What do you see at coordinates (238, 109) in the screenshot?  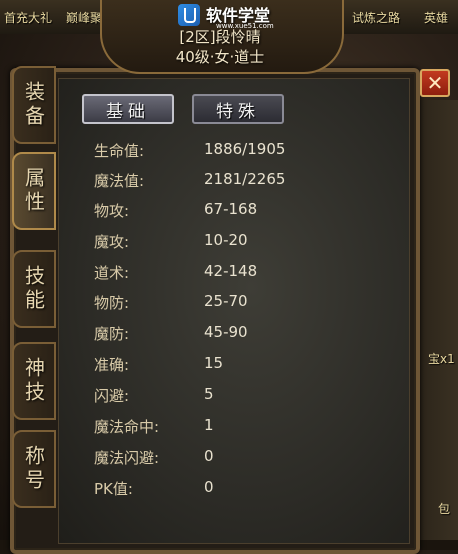 I see `tab-special: 特殊` at bounding box center [238, 109].